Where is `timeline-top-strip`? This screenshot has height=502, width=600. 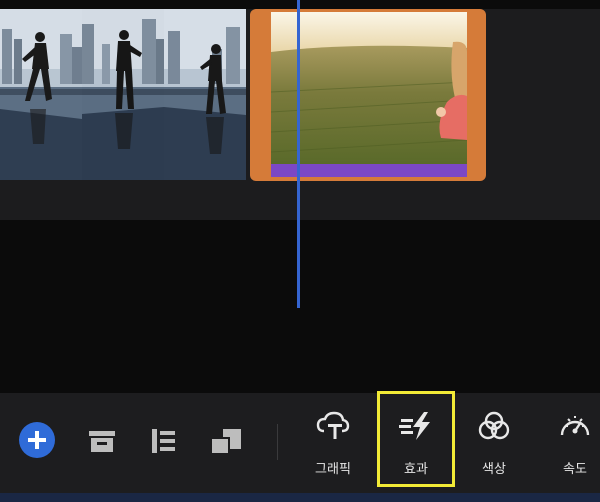
timeline-top-strip is located at coordinates (300, 4).